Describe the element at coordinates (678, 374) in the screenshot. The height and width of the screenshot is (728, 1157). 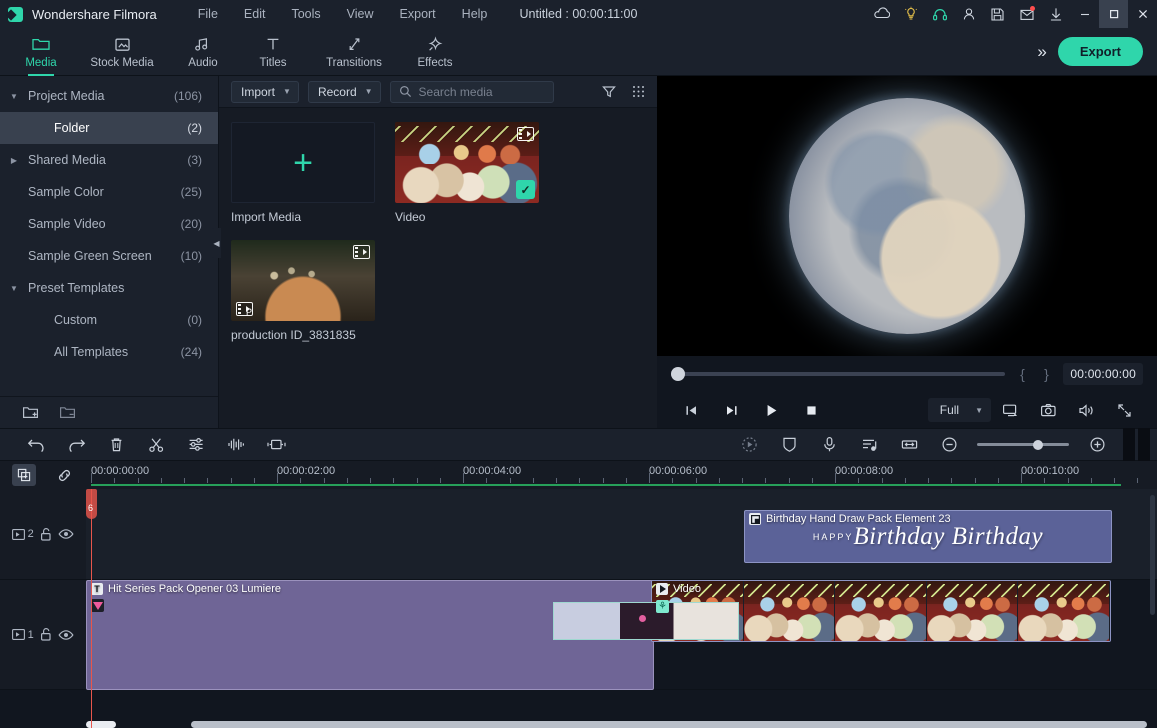
I see `seek-handle` at that location.